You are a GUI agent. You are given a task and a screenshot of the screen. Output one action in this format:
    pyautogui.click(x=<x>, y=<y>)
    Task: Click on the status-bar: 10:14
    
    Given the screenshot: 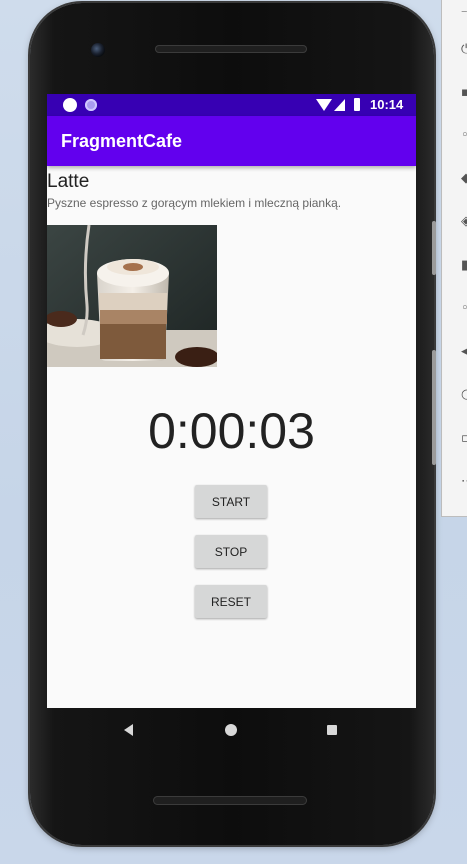 What is the action you would take?
    pyautogui.click(x=231, y=105)
    